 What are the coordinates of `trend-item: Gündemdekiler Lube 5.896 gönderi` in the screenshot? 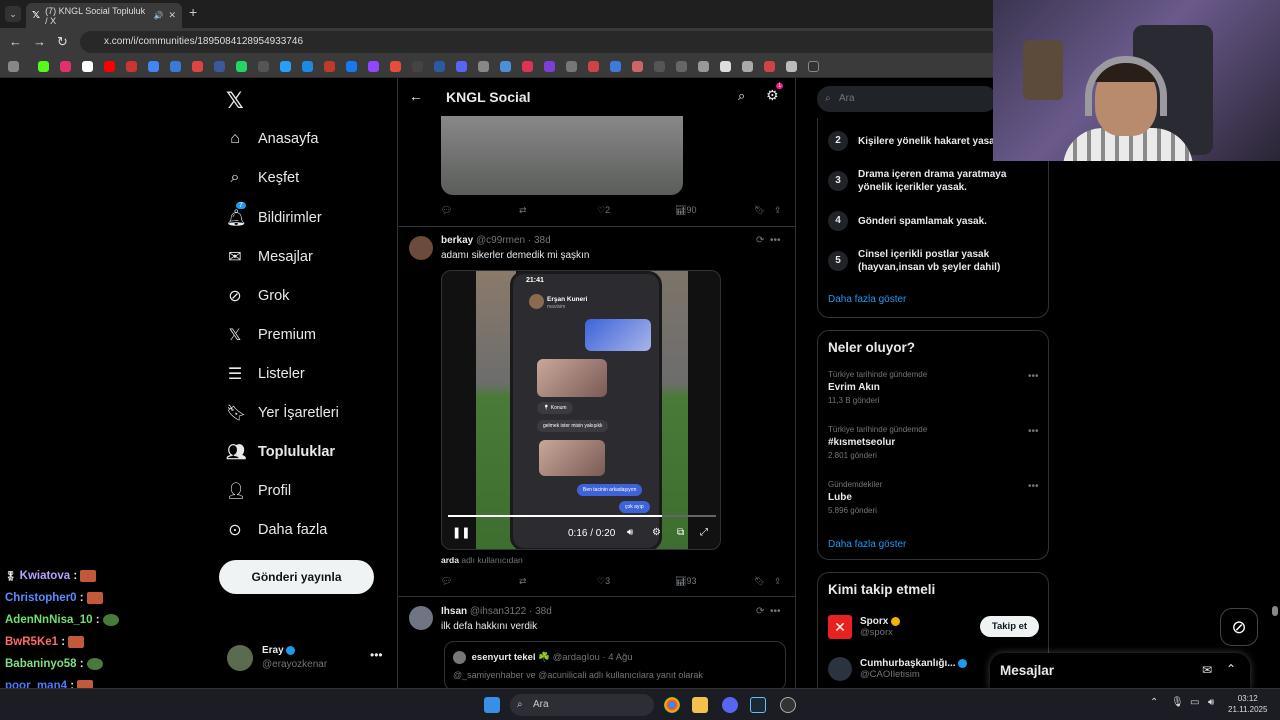 It's located at (855, 497).